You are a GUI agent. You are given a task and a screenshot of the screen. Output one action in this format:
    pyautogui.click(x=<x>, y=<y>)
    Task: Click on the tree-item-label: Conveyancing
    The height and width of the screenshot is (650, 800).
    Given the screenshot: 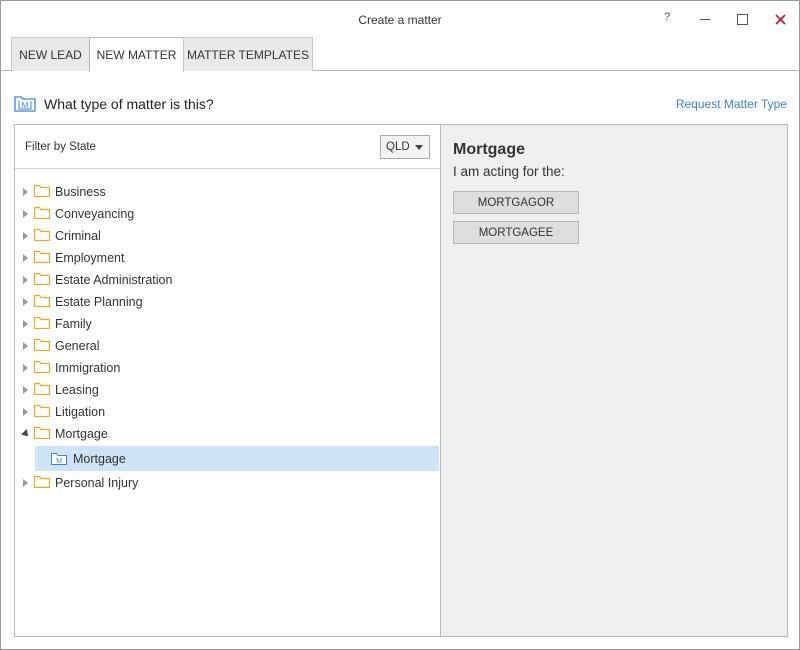 What is the action you would take?
    pyautogui.click(x=95, y=214)
    